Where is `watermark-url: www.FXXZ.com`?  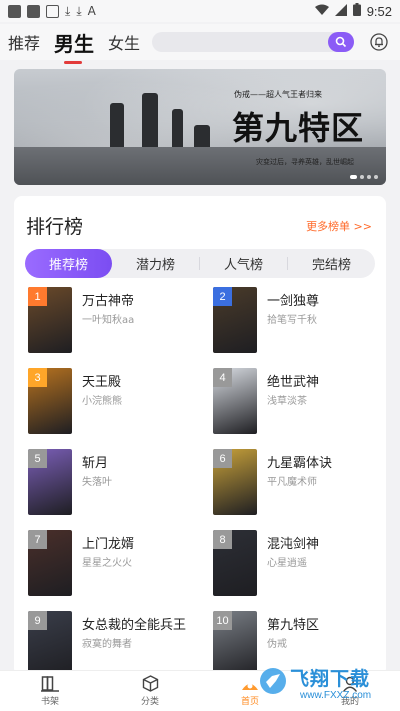
watermark-url: www.FXXZ.com is located at coordinates (336, 695).